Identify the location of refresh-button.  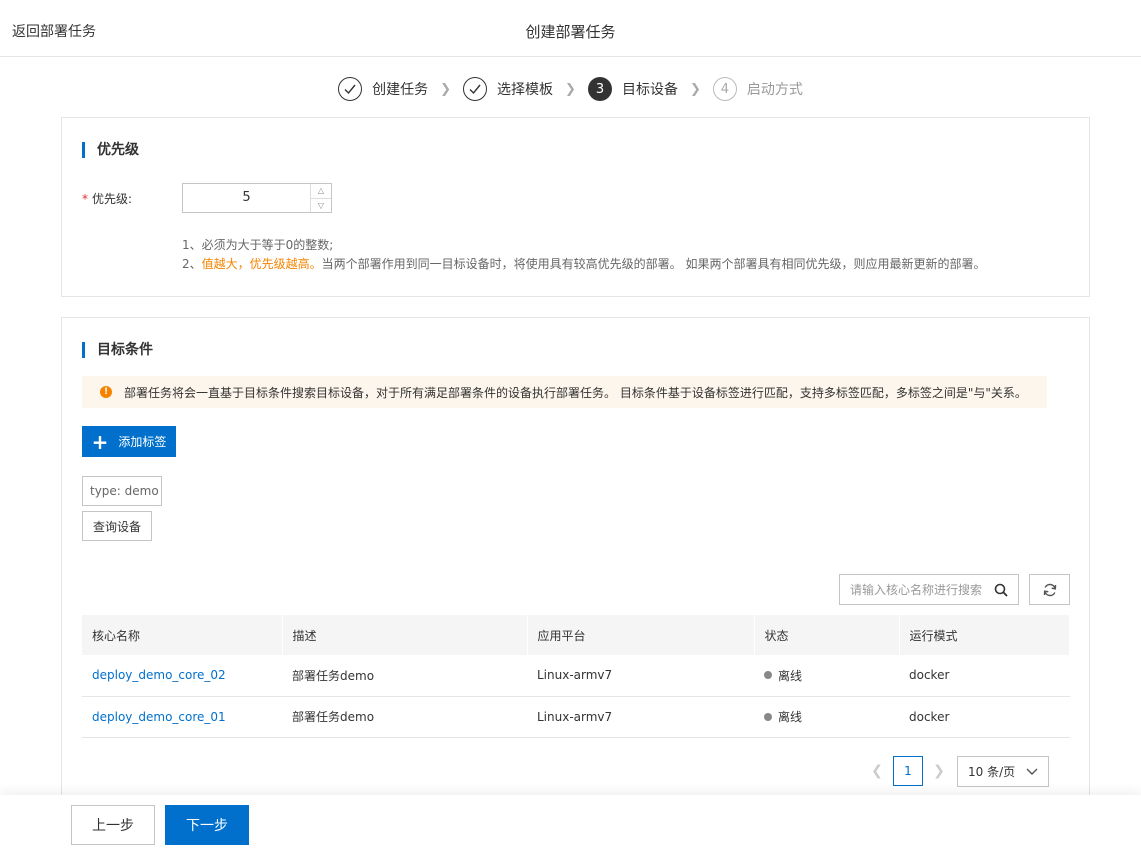
(1049, 589).